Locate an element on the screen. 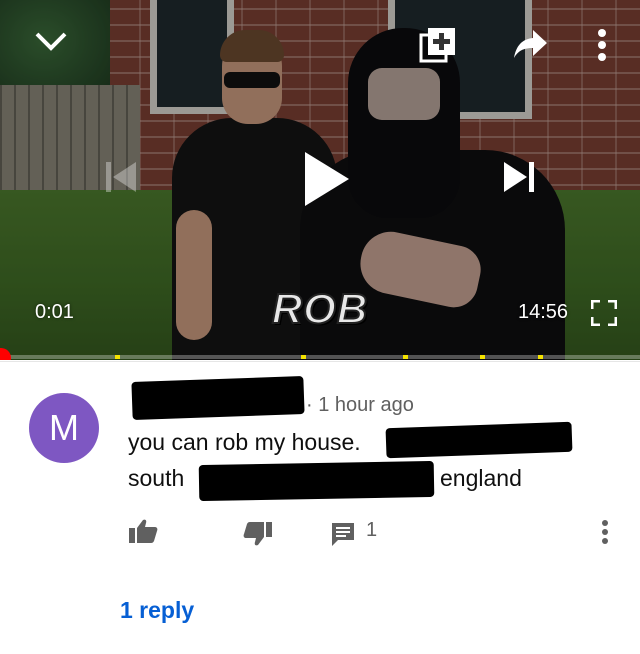 This screenshot has height=654, width=640. share-icon is located at coordinates (531, 44).